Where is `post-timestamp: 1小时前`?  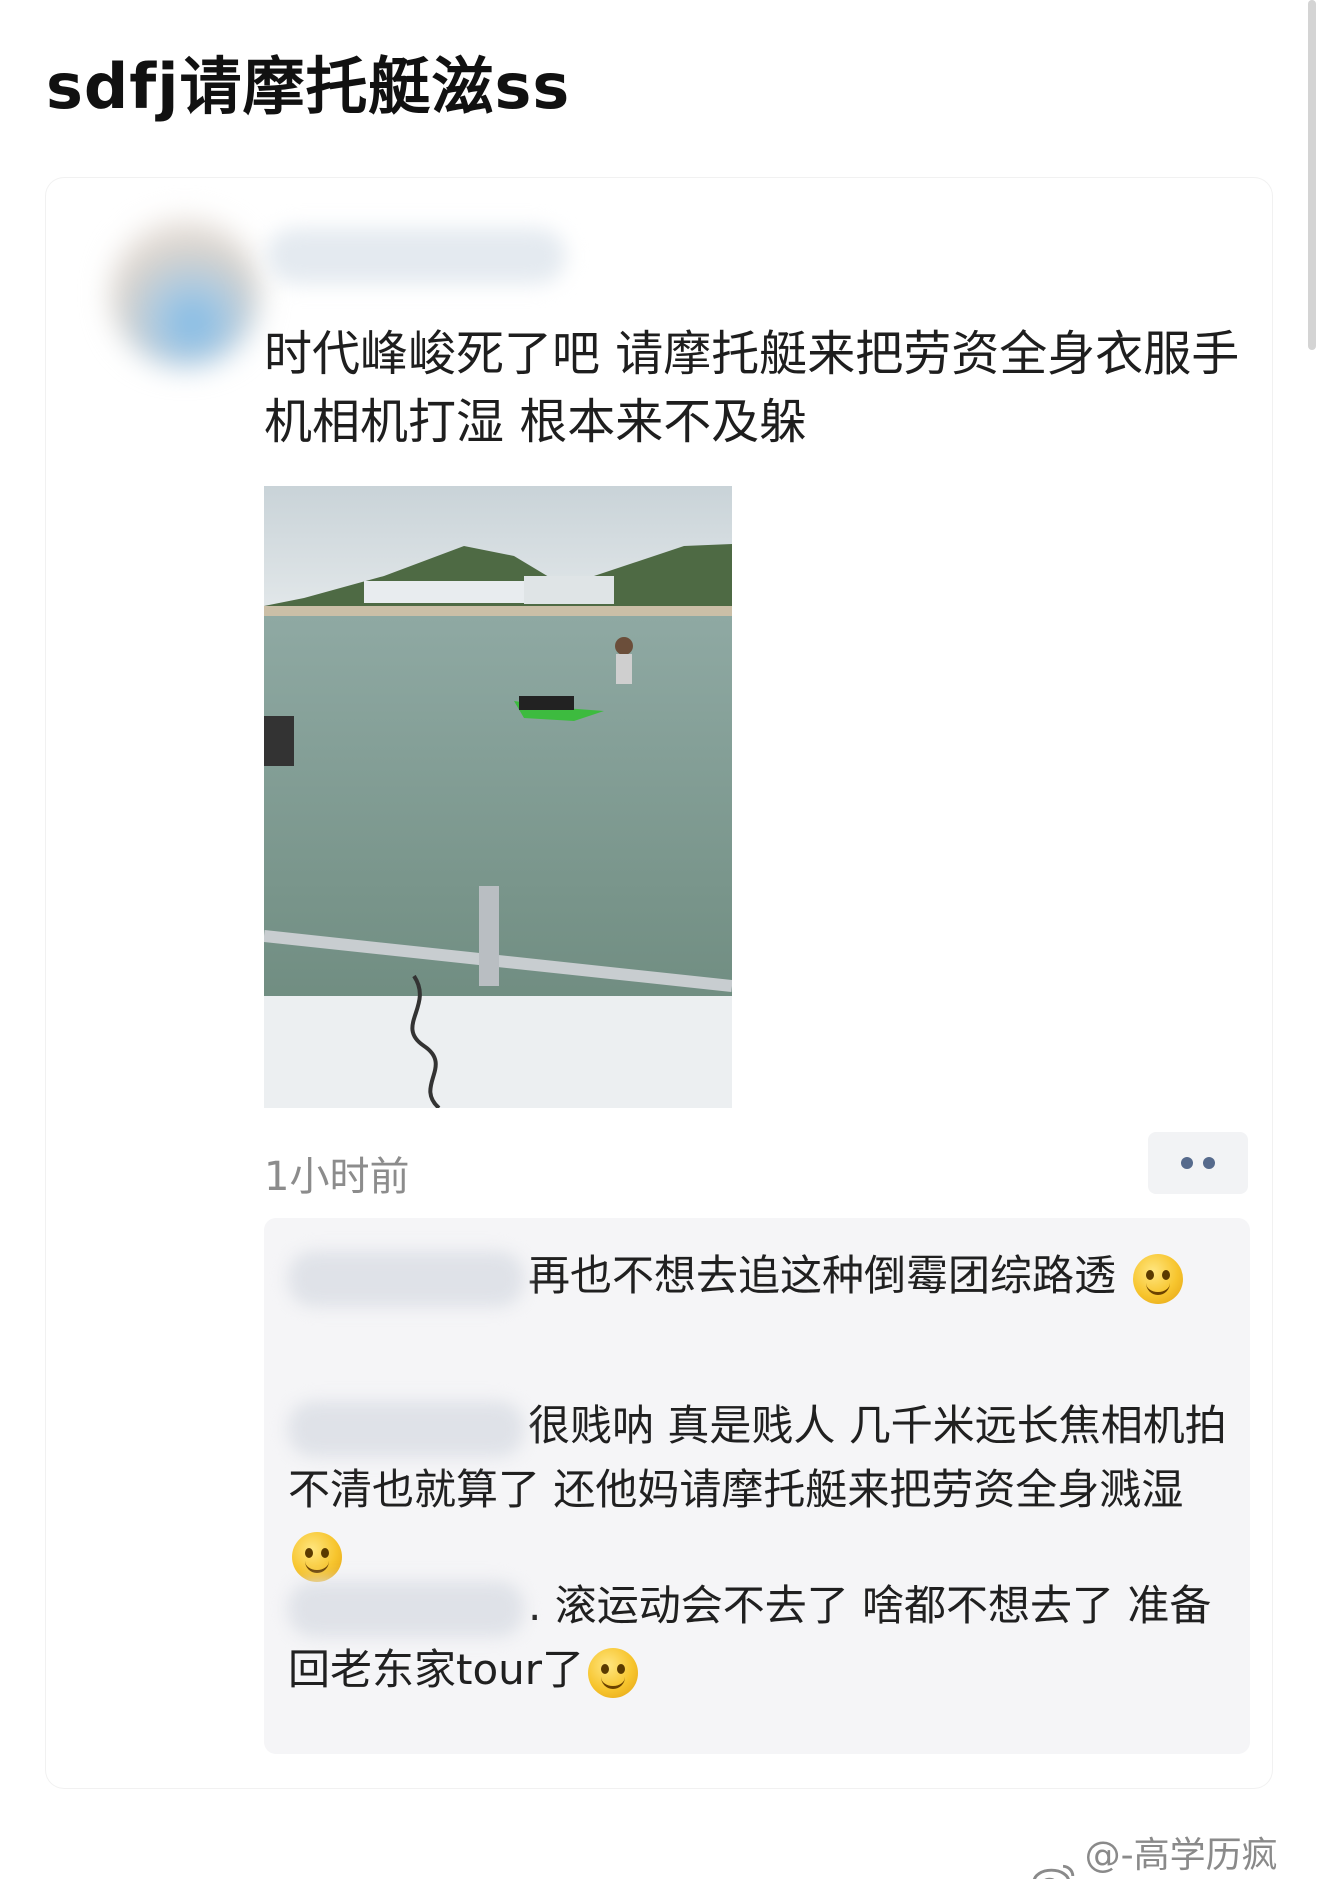 post-timestamp: 1小时前 is located at coordinates (337, 1177).